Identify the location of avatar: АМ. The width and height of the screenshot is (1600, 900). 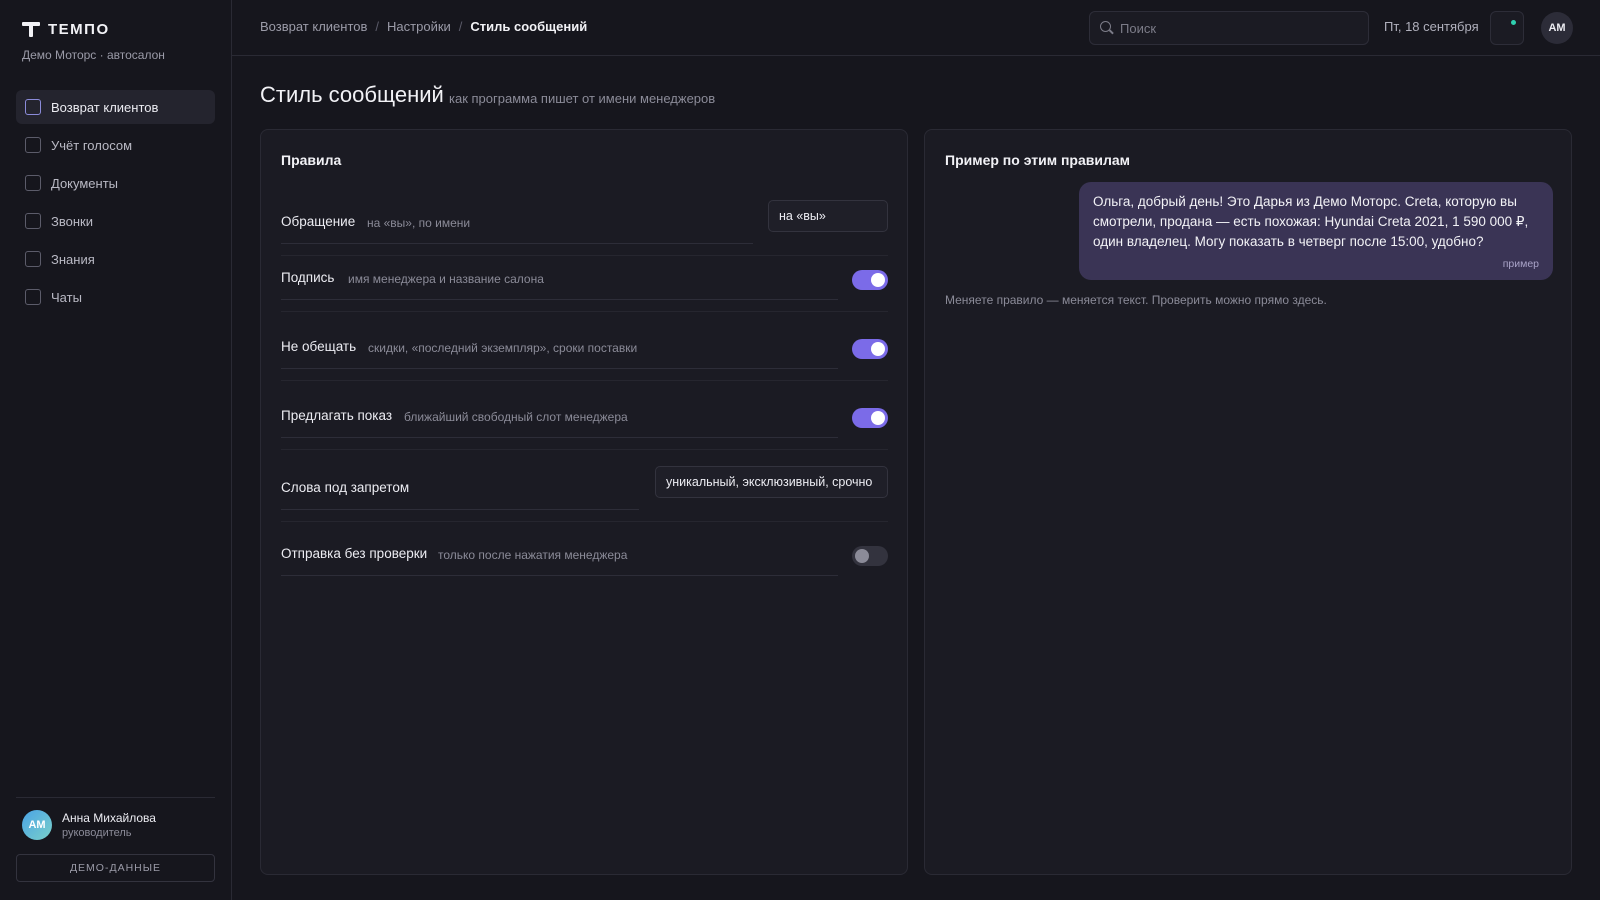
(37, 825).